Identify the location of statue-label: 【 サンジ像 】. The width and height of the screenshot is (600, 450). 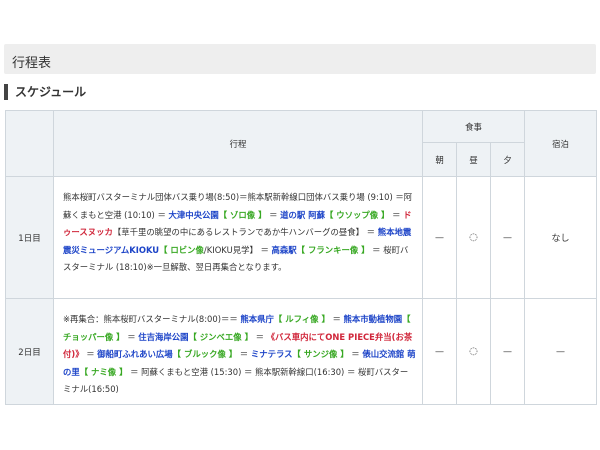
(320, 354).